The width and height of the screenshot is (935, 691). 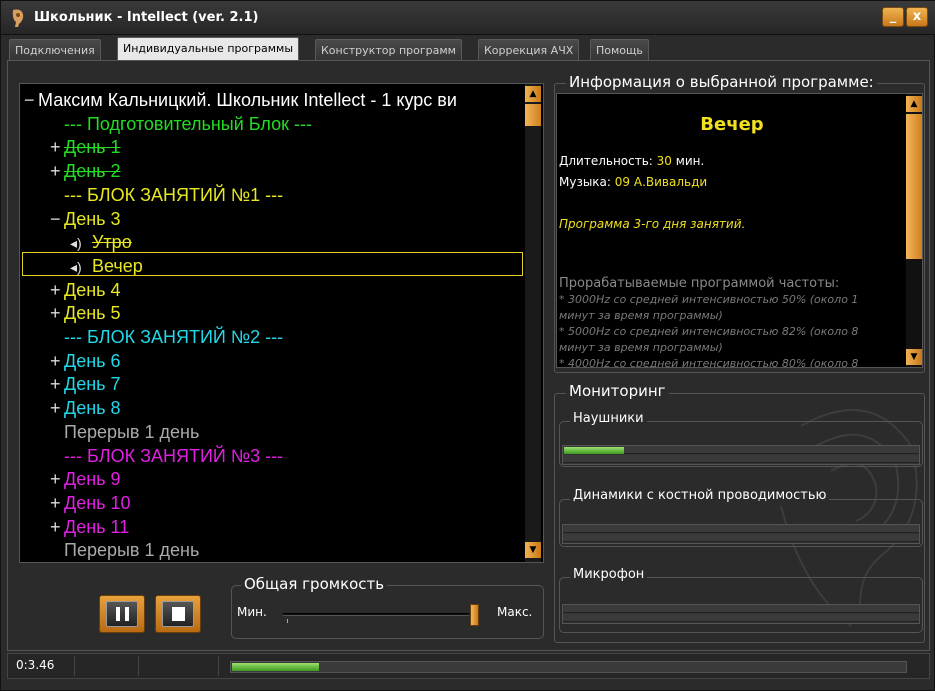 What do you see at coordinates (90, 503) in the screenshot?
I see `tree-item: + День 10` at bounding box center [90, 503].